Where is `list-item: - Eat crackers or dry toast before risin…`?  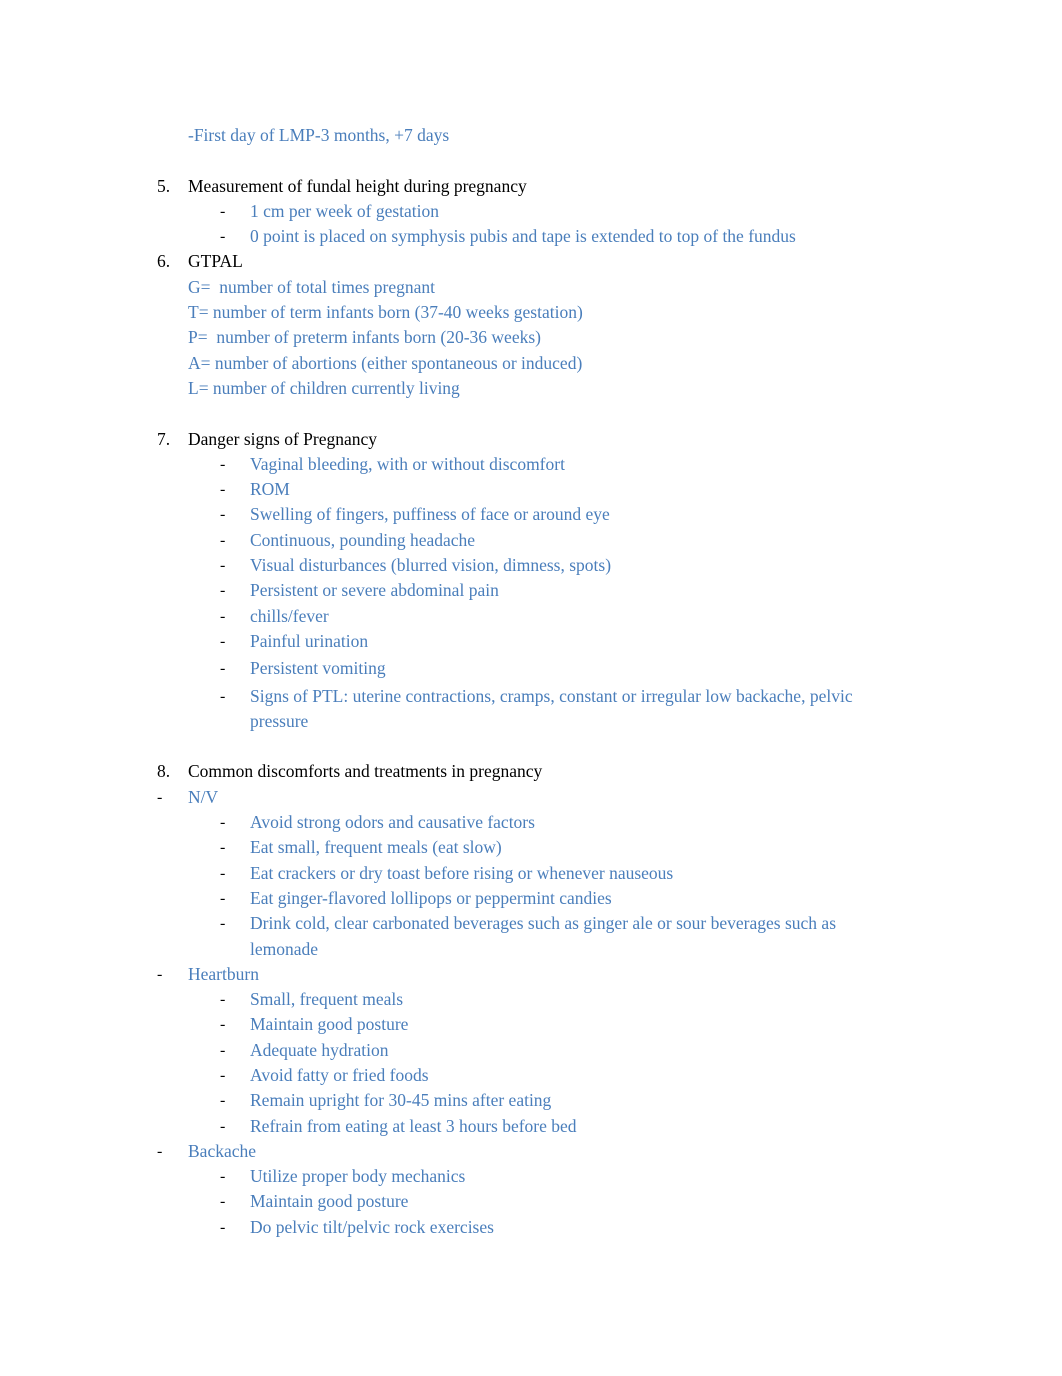
list-item: - Eat crackers or dry toast before risin… is located at coordinates (538, 873).